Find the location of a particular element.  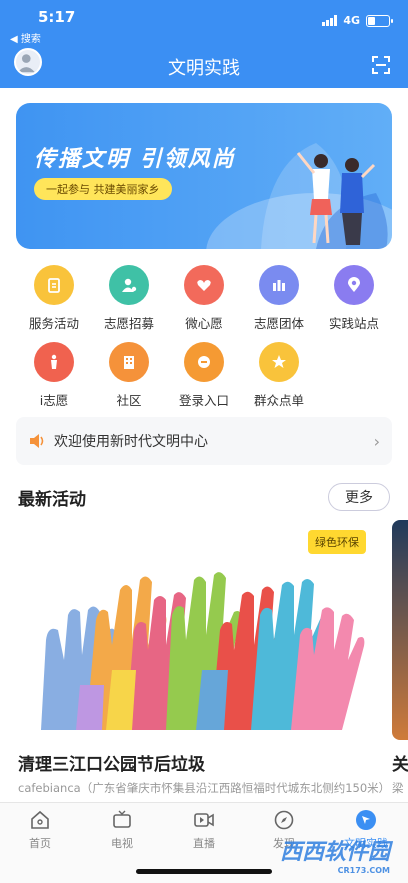

activity-card-image-next is located at coordinates (400, 630).